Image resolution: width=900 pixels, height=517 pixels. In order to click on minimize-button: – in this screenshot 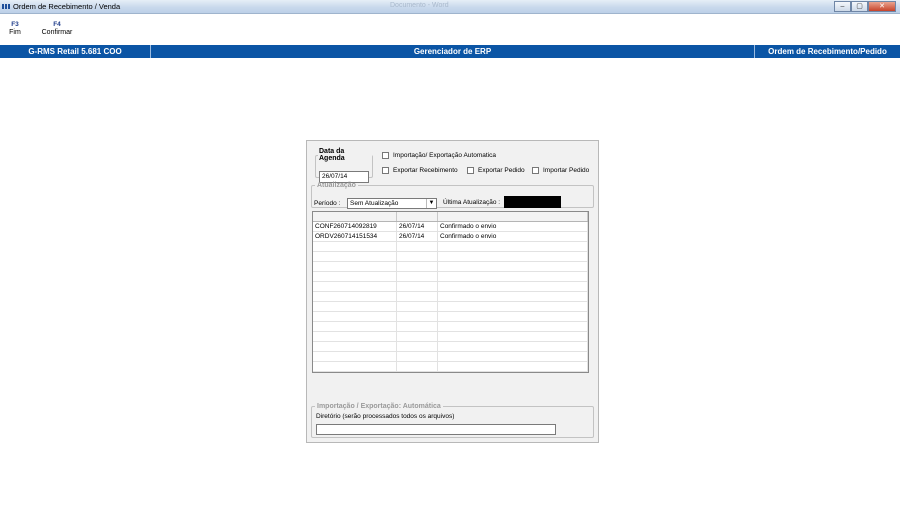, I will do `click(842, 6)`.